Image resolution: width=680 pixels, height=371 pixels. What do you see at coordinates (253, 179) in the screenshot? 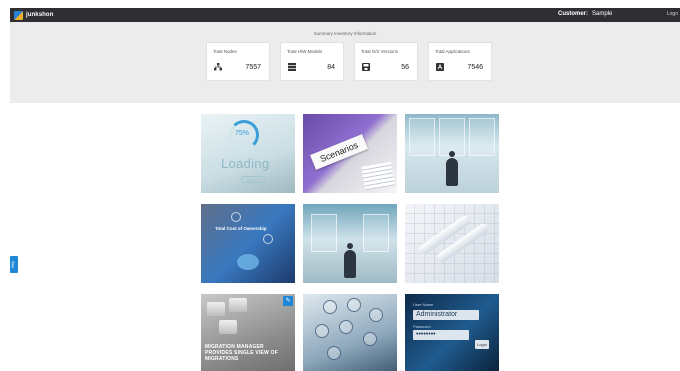
I see `loading-cancel: Cancel` at bounding box center [253, 179].